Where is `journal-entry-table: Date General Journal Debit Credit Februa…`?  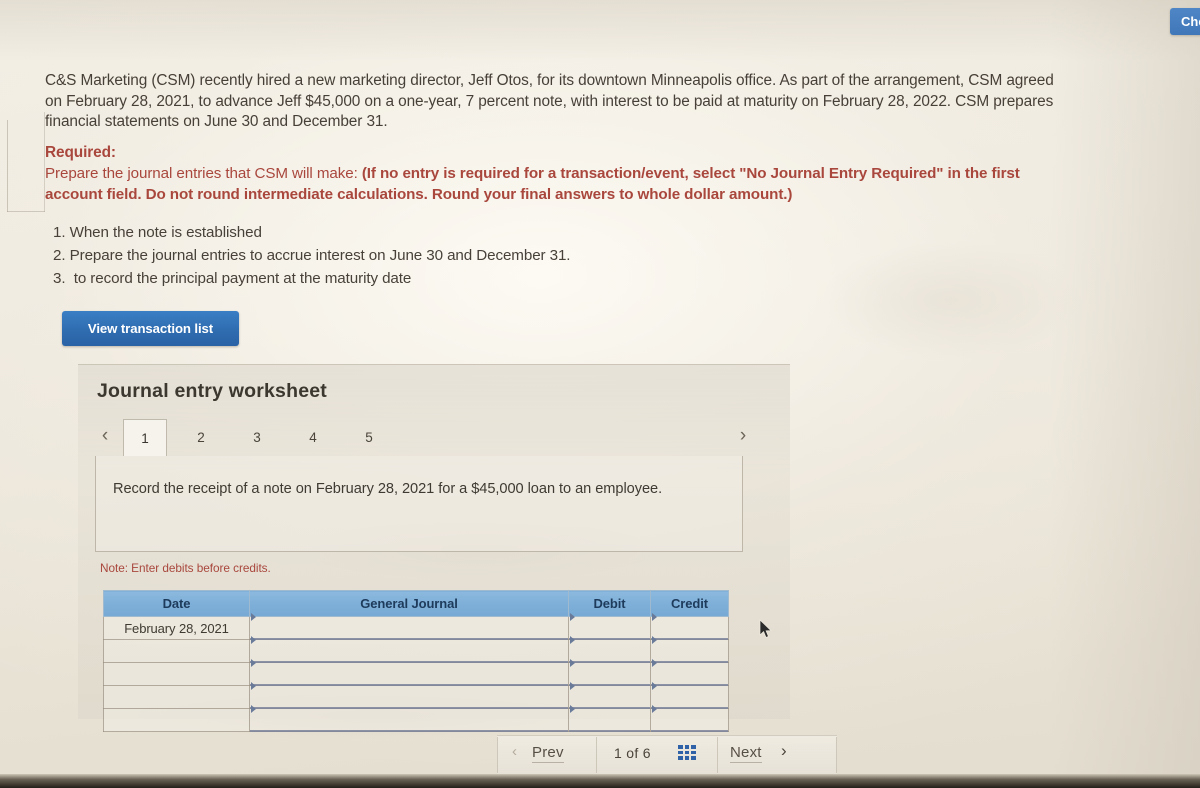
journal-entry-table: Date General Journal Debit Credit Februa… is located at coordinates (416, 661).